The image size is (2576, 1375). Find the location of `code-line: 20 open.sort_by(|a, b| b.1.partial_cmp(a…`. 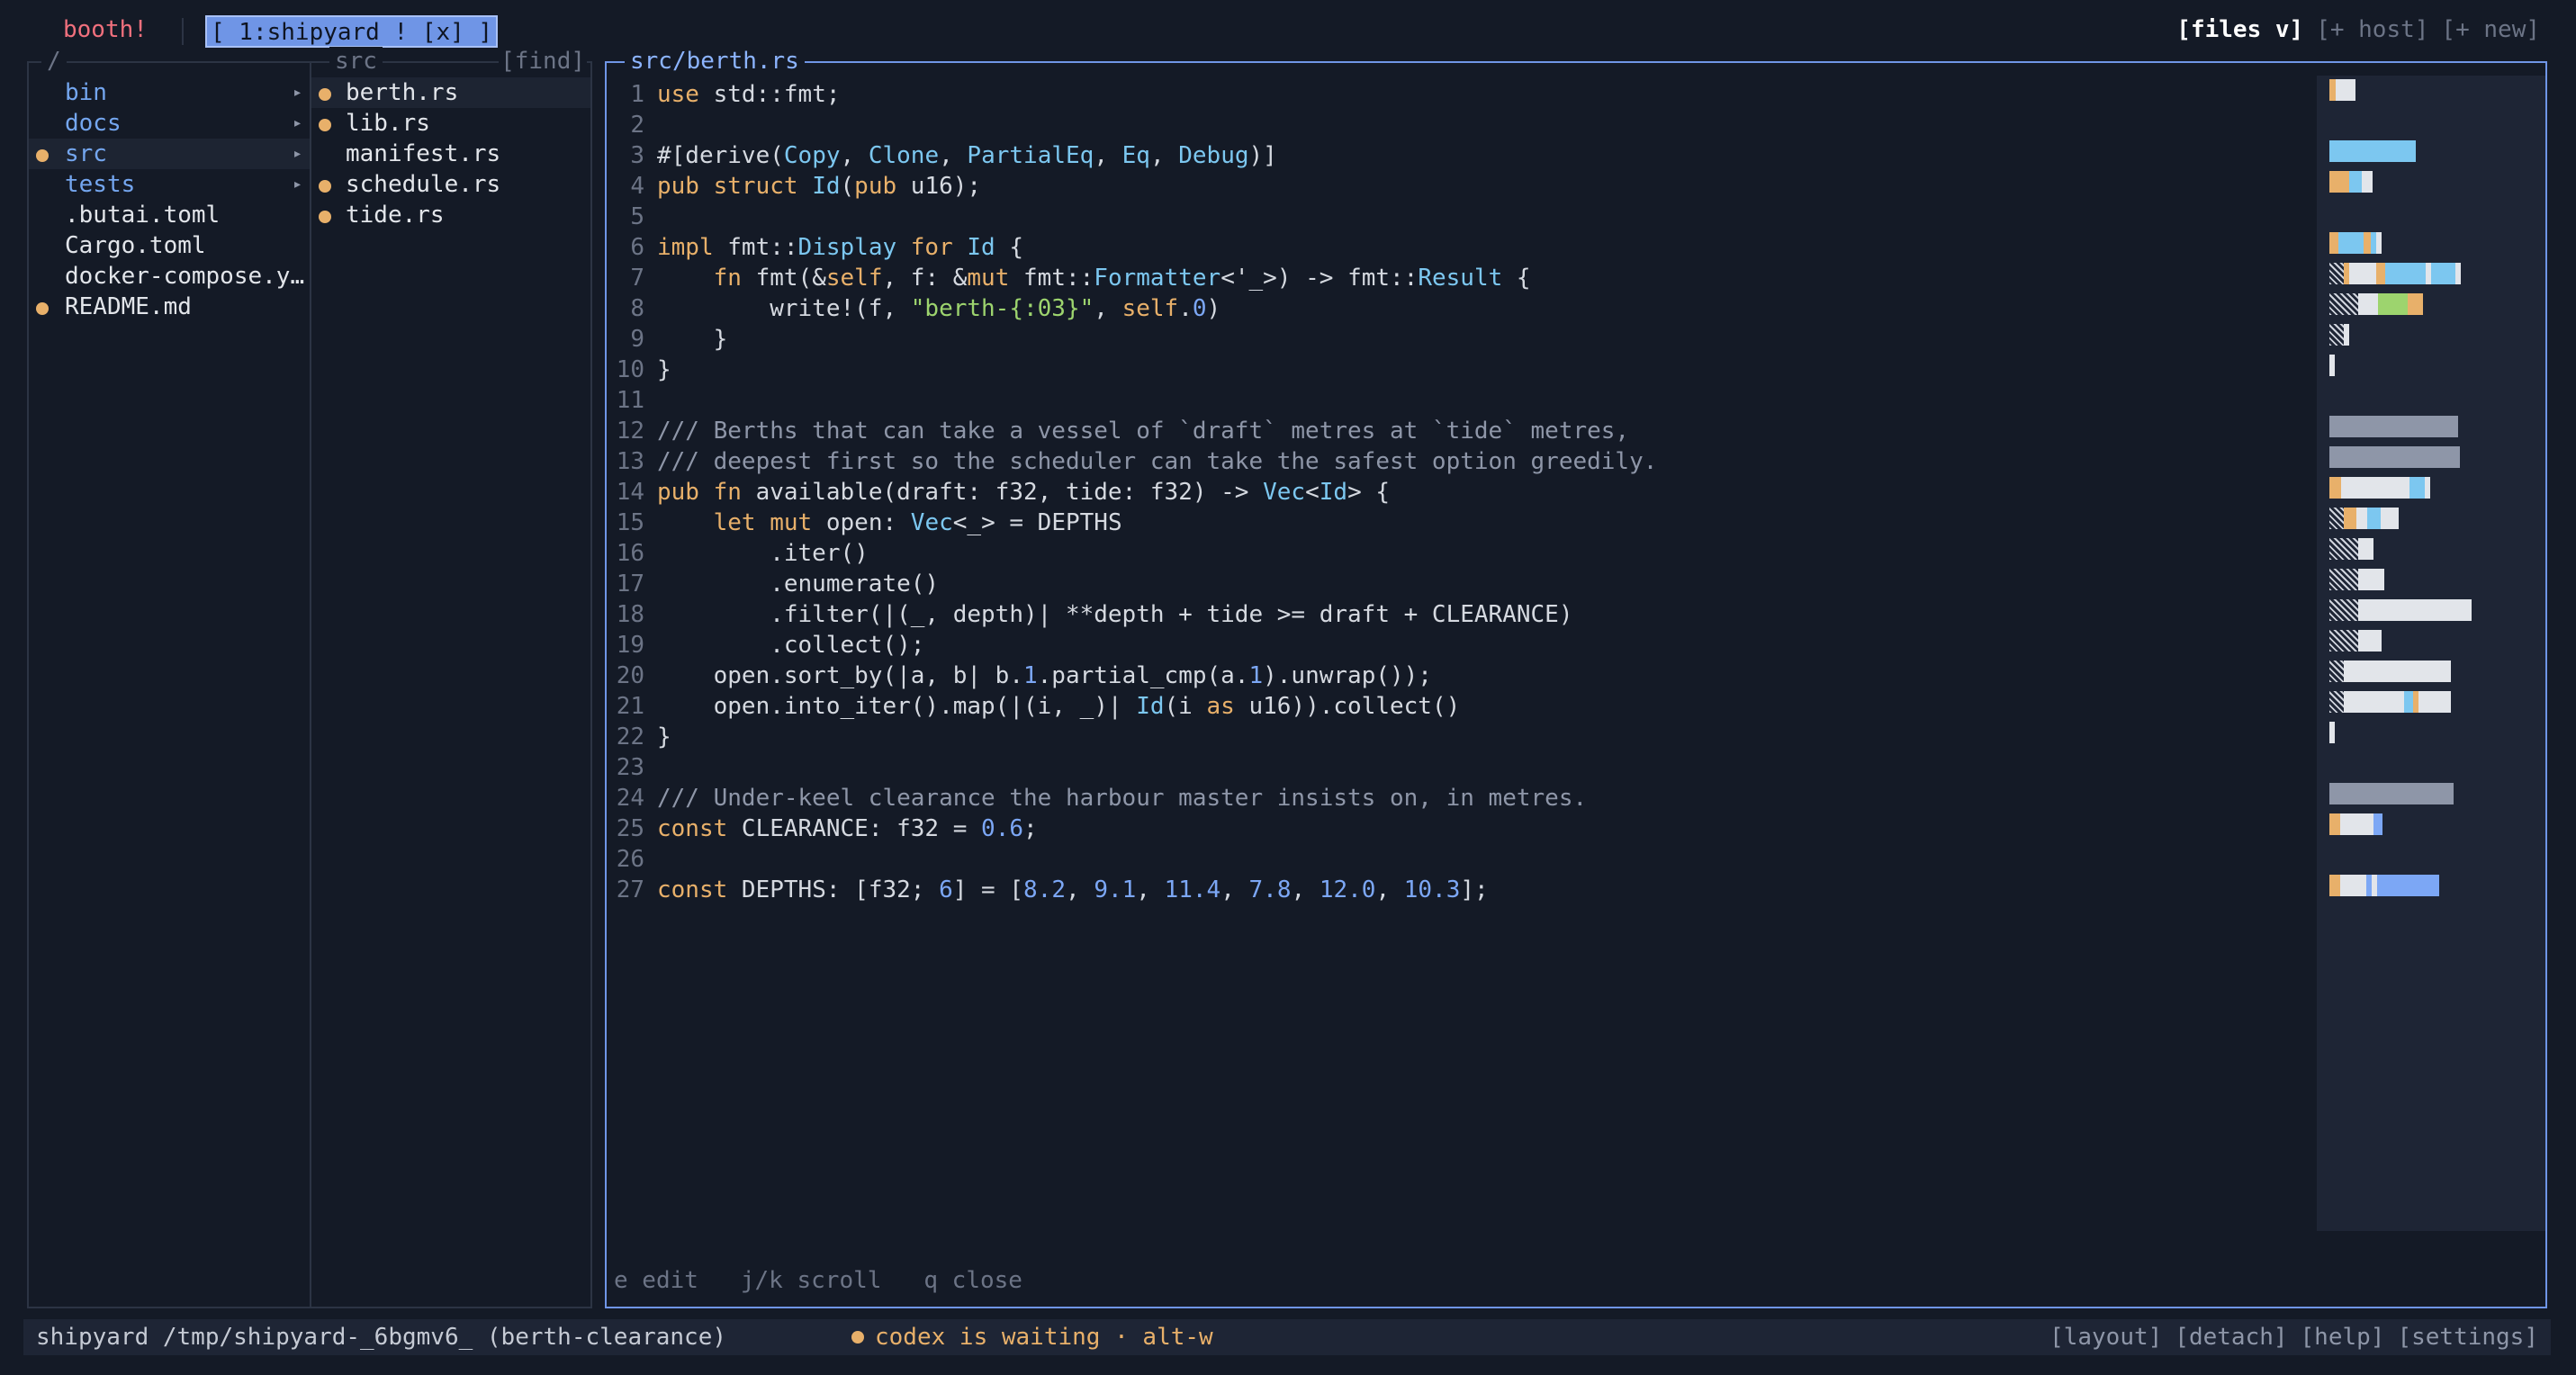

code-line: 20 open.sort_by(|a, b| b.1.partial_cmp(a… is located at coordinates (1132, 676).